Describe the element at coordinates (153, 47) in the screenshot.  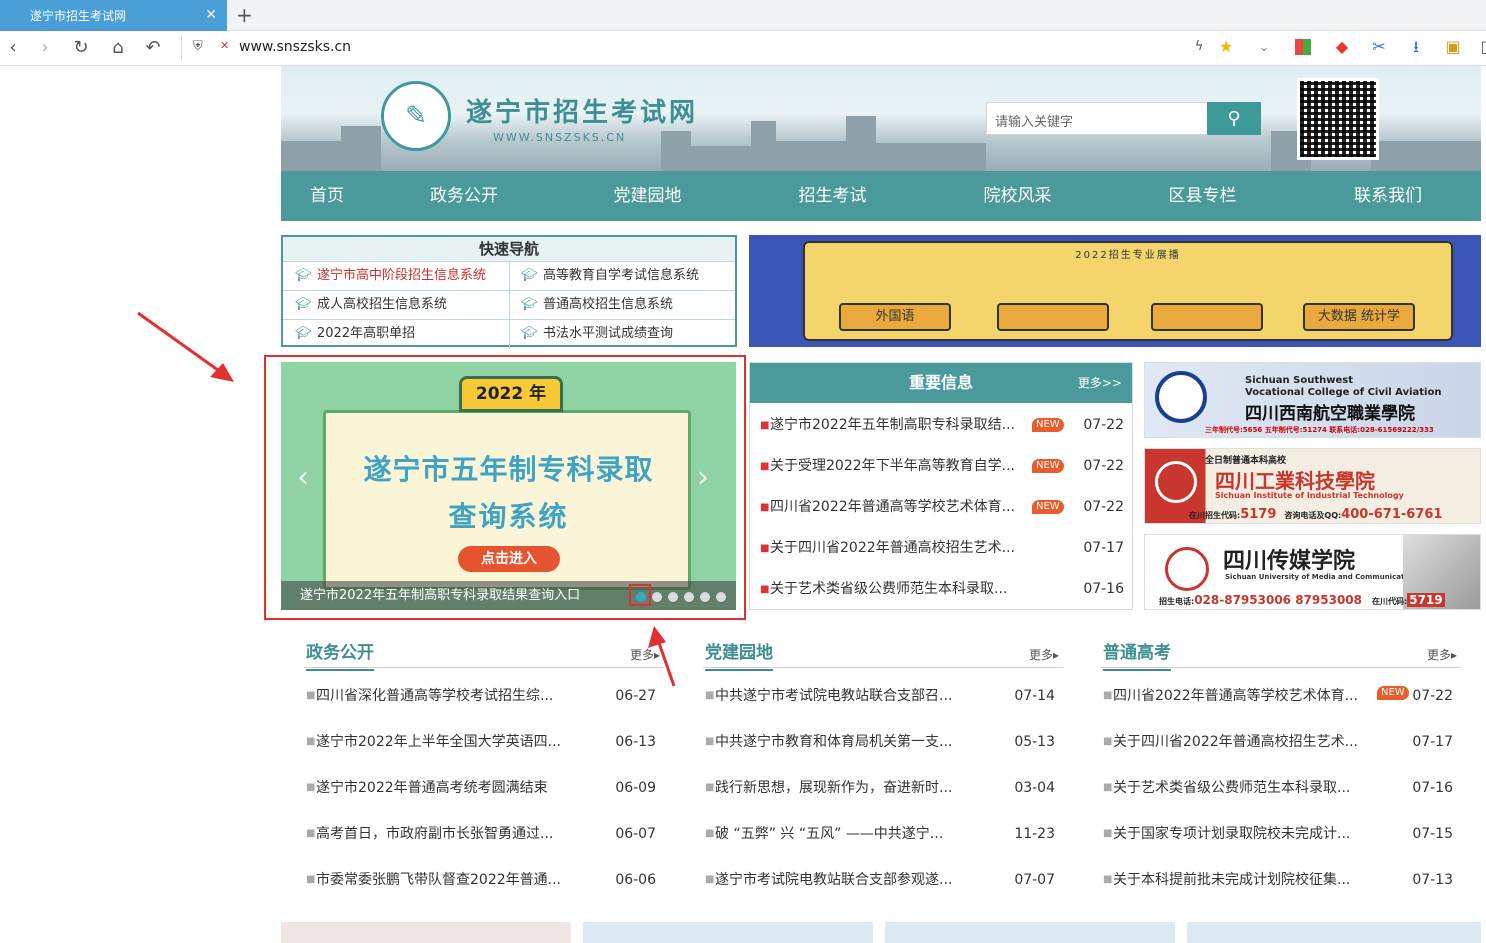
I see `undo-icon: ↶` at that location.